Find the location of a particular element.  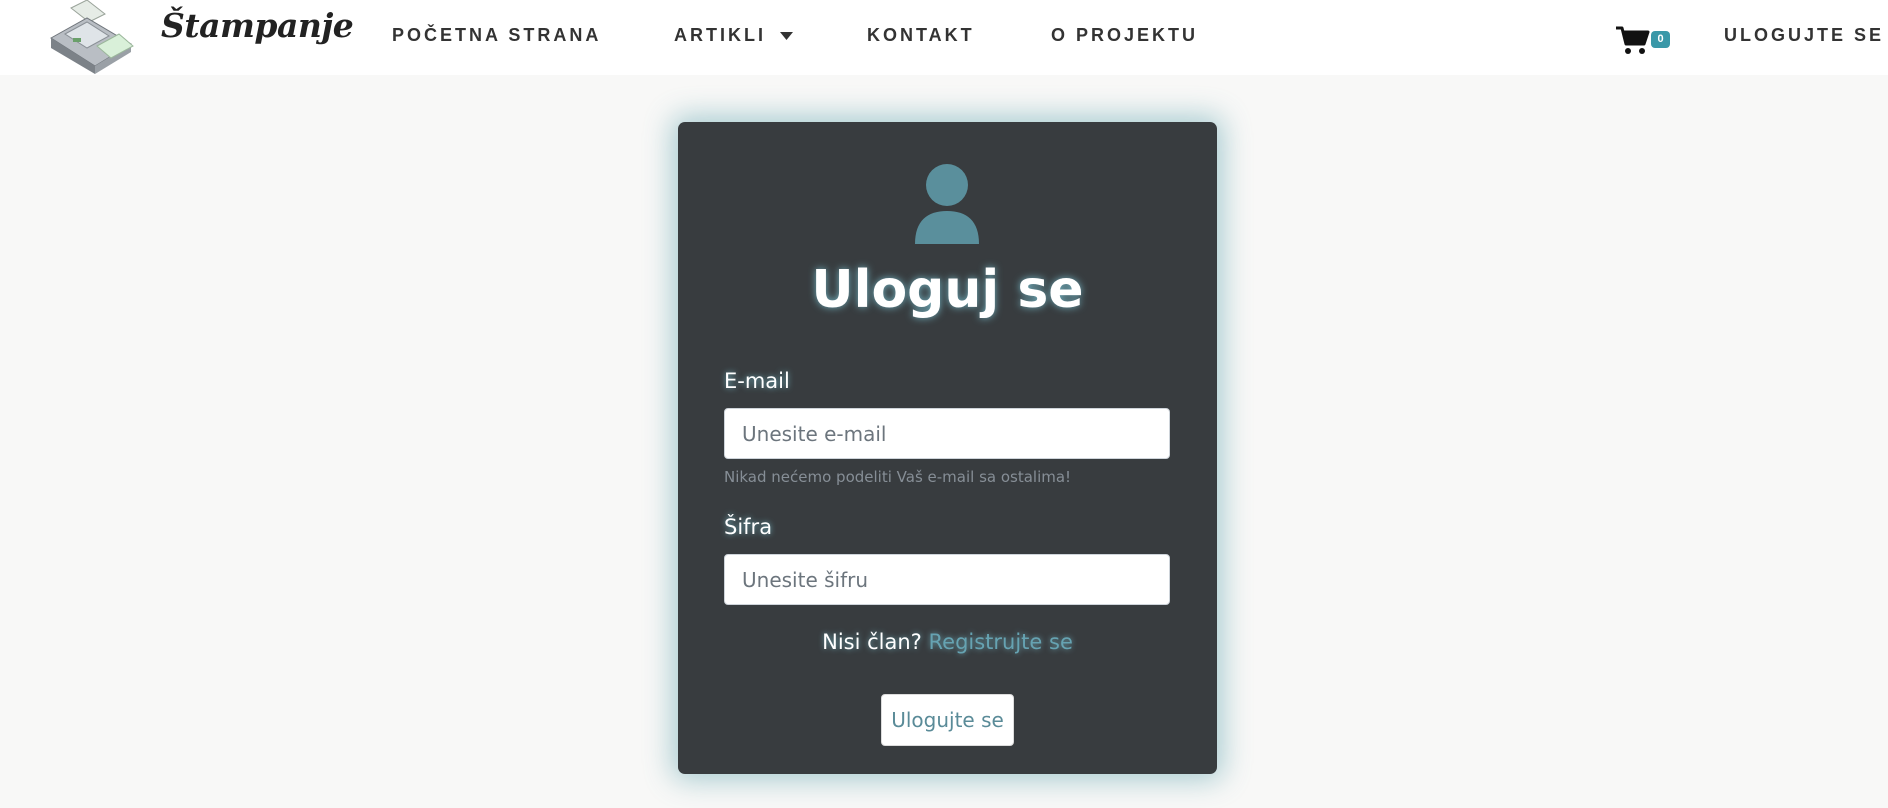

email-field is located at coordinates (947, 433).